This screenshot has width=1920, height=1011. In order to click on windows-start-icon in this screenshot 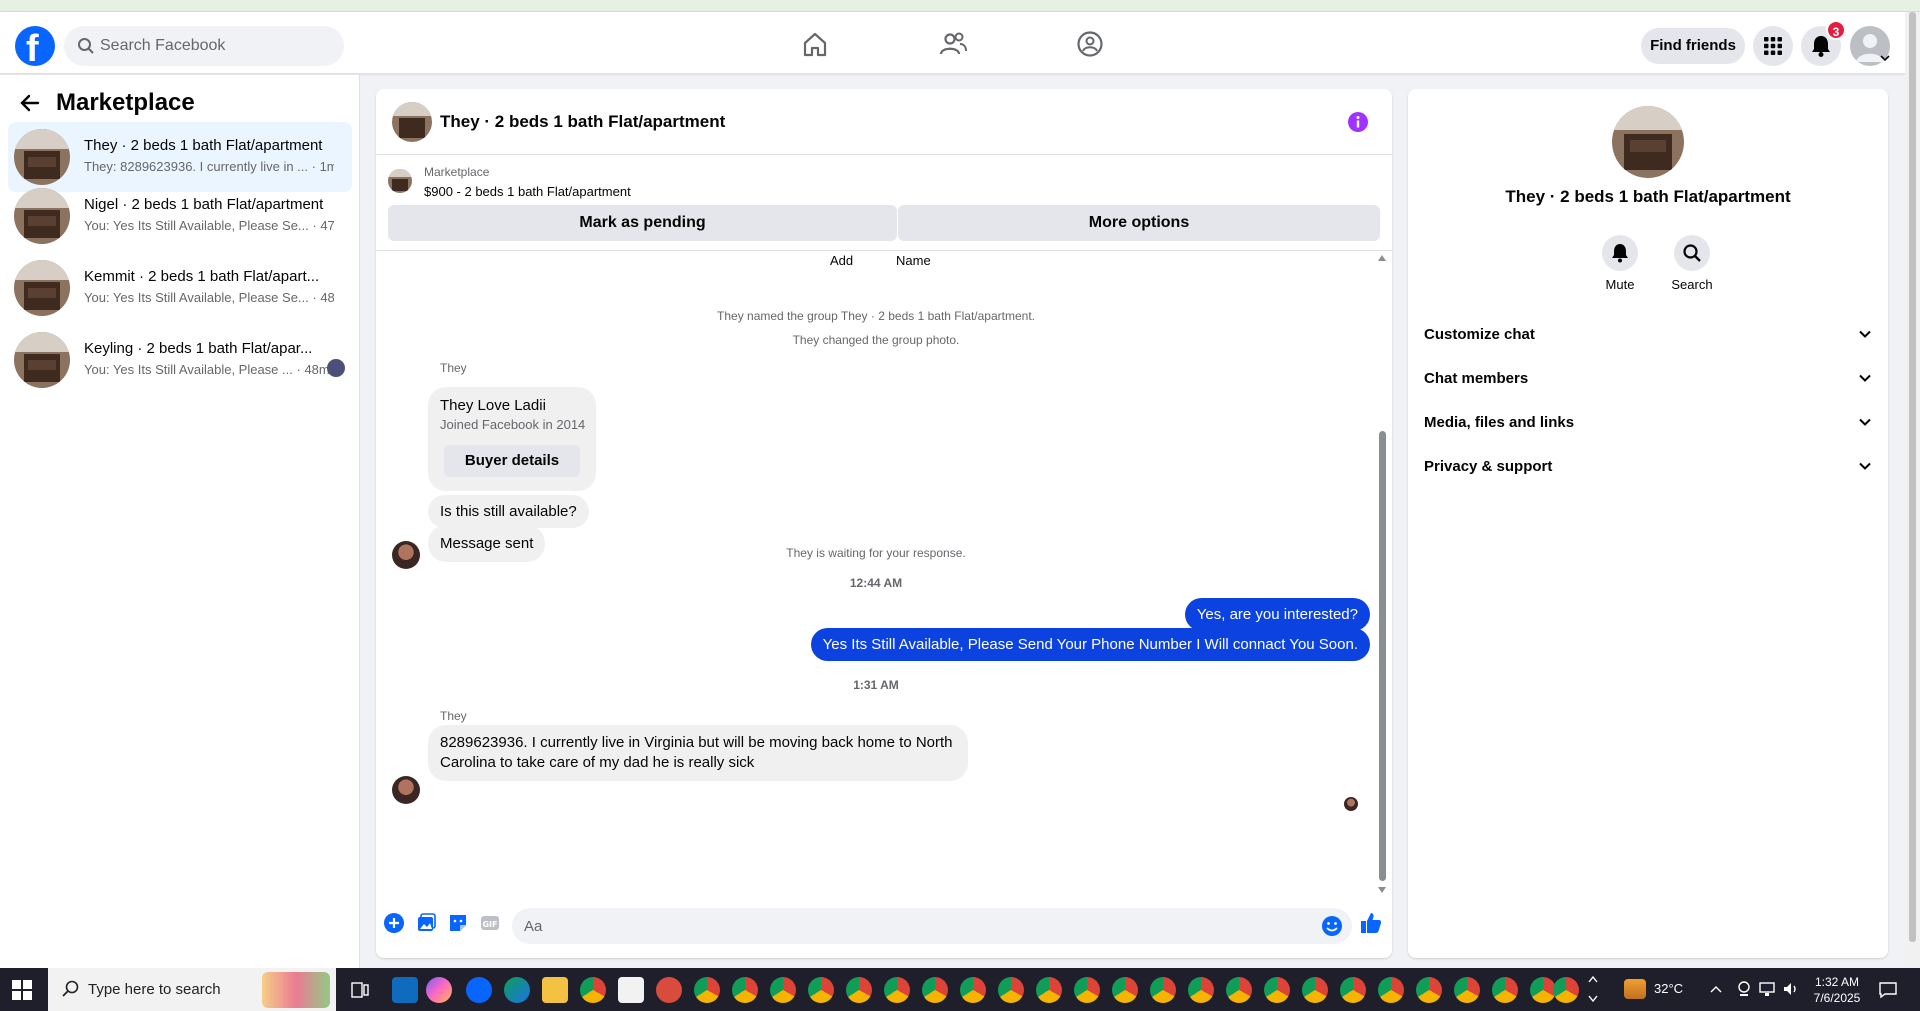, I will do `click(22, 990)`.